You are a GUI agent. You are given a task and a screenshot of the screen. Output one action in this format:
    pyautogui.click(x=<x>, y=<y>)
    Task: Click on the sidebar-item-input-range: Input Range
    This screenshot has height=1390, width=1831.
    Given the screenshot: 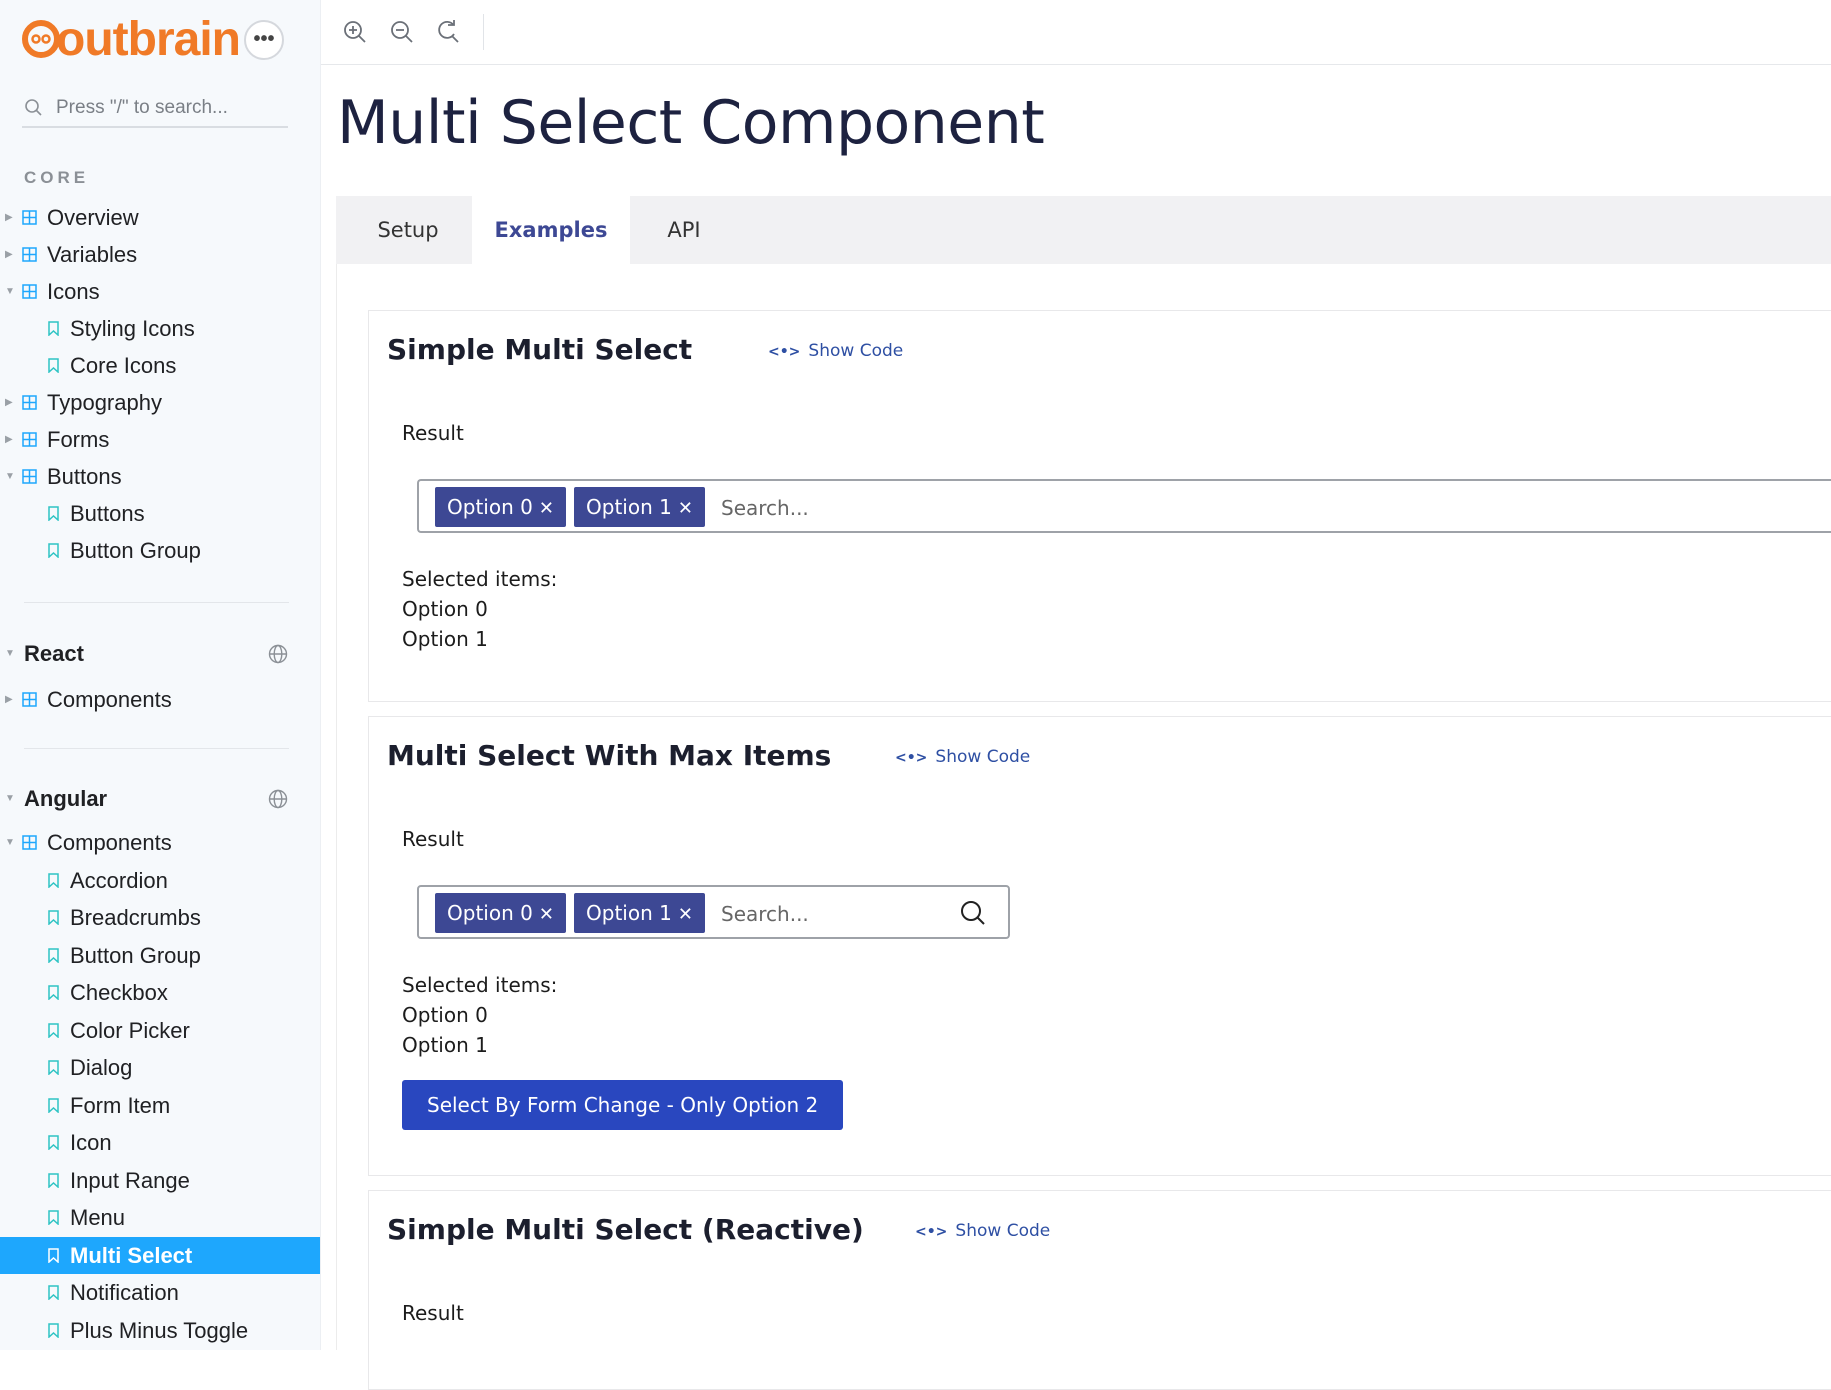 What is the action you would take?
    pyautogui.click(x=160, y=1180)
    